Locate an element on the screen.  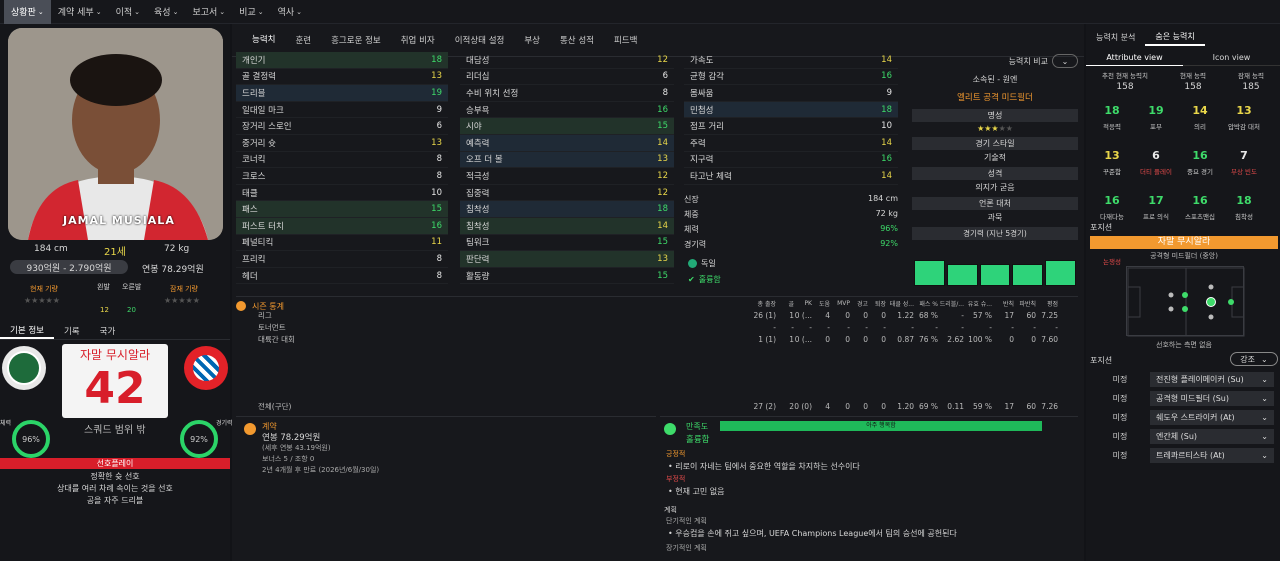
season-total-cell: 0 (0) is located at coordinates (803, 406).